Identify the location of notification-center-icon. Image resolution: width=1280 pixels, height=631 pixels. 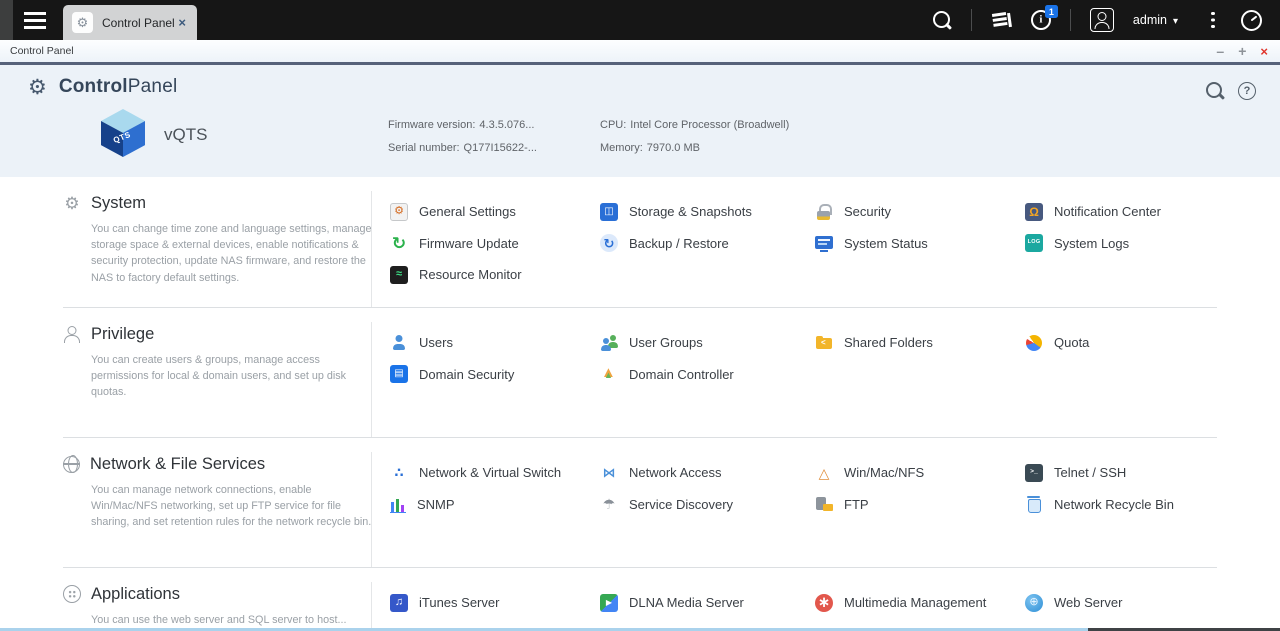
(1034, 211).